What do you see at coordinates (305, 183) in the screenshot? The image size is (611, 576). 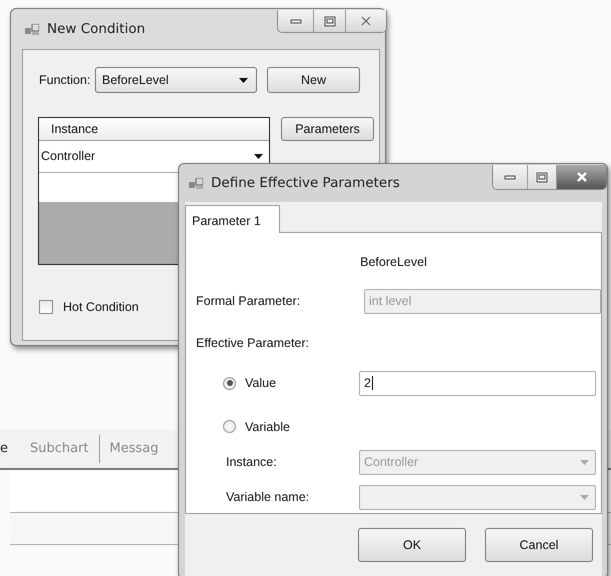 I see `window-title: Define Effective Parameters` at bounding box center [305, 183].